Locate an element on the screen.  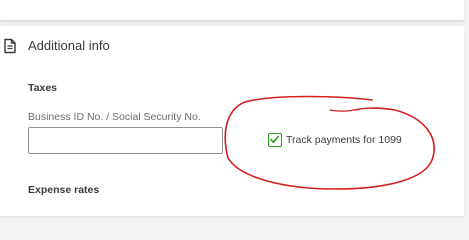
section-title: Additional info is located at coordinates (69, 45).